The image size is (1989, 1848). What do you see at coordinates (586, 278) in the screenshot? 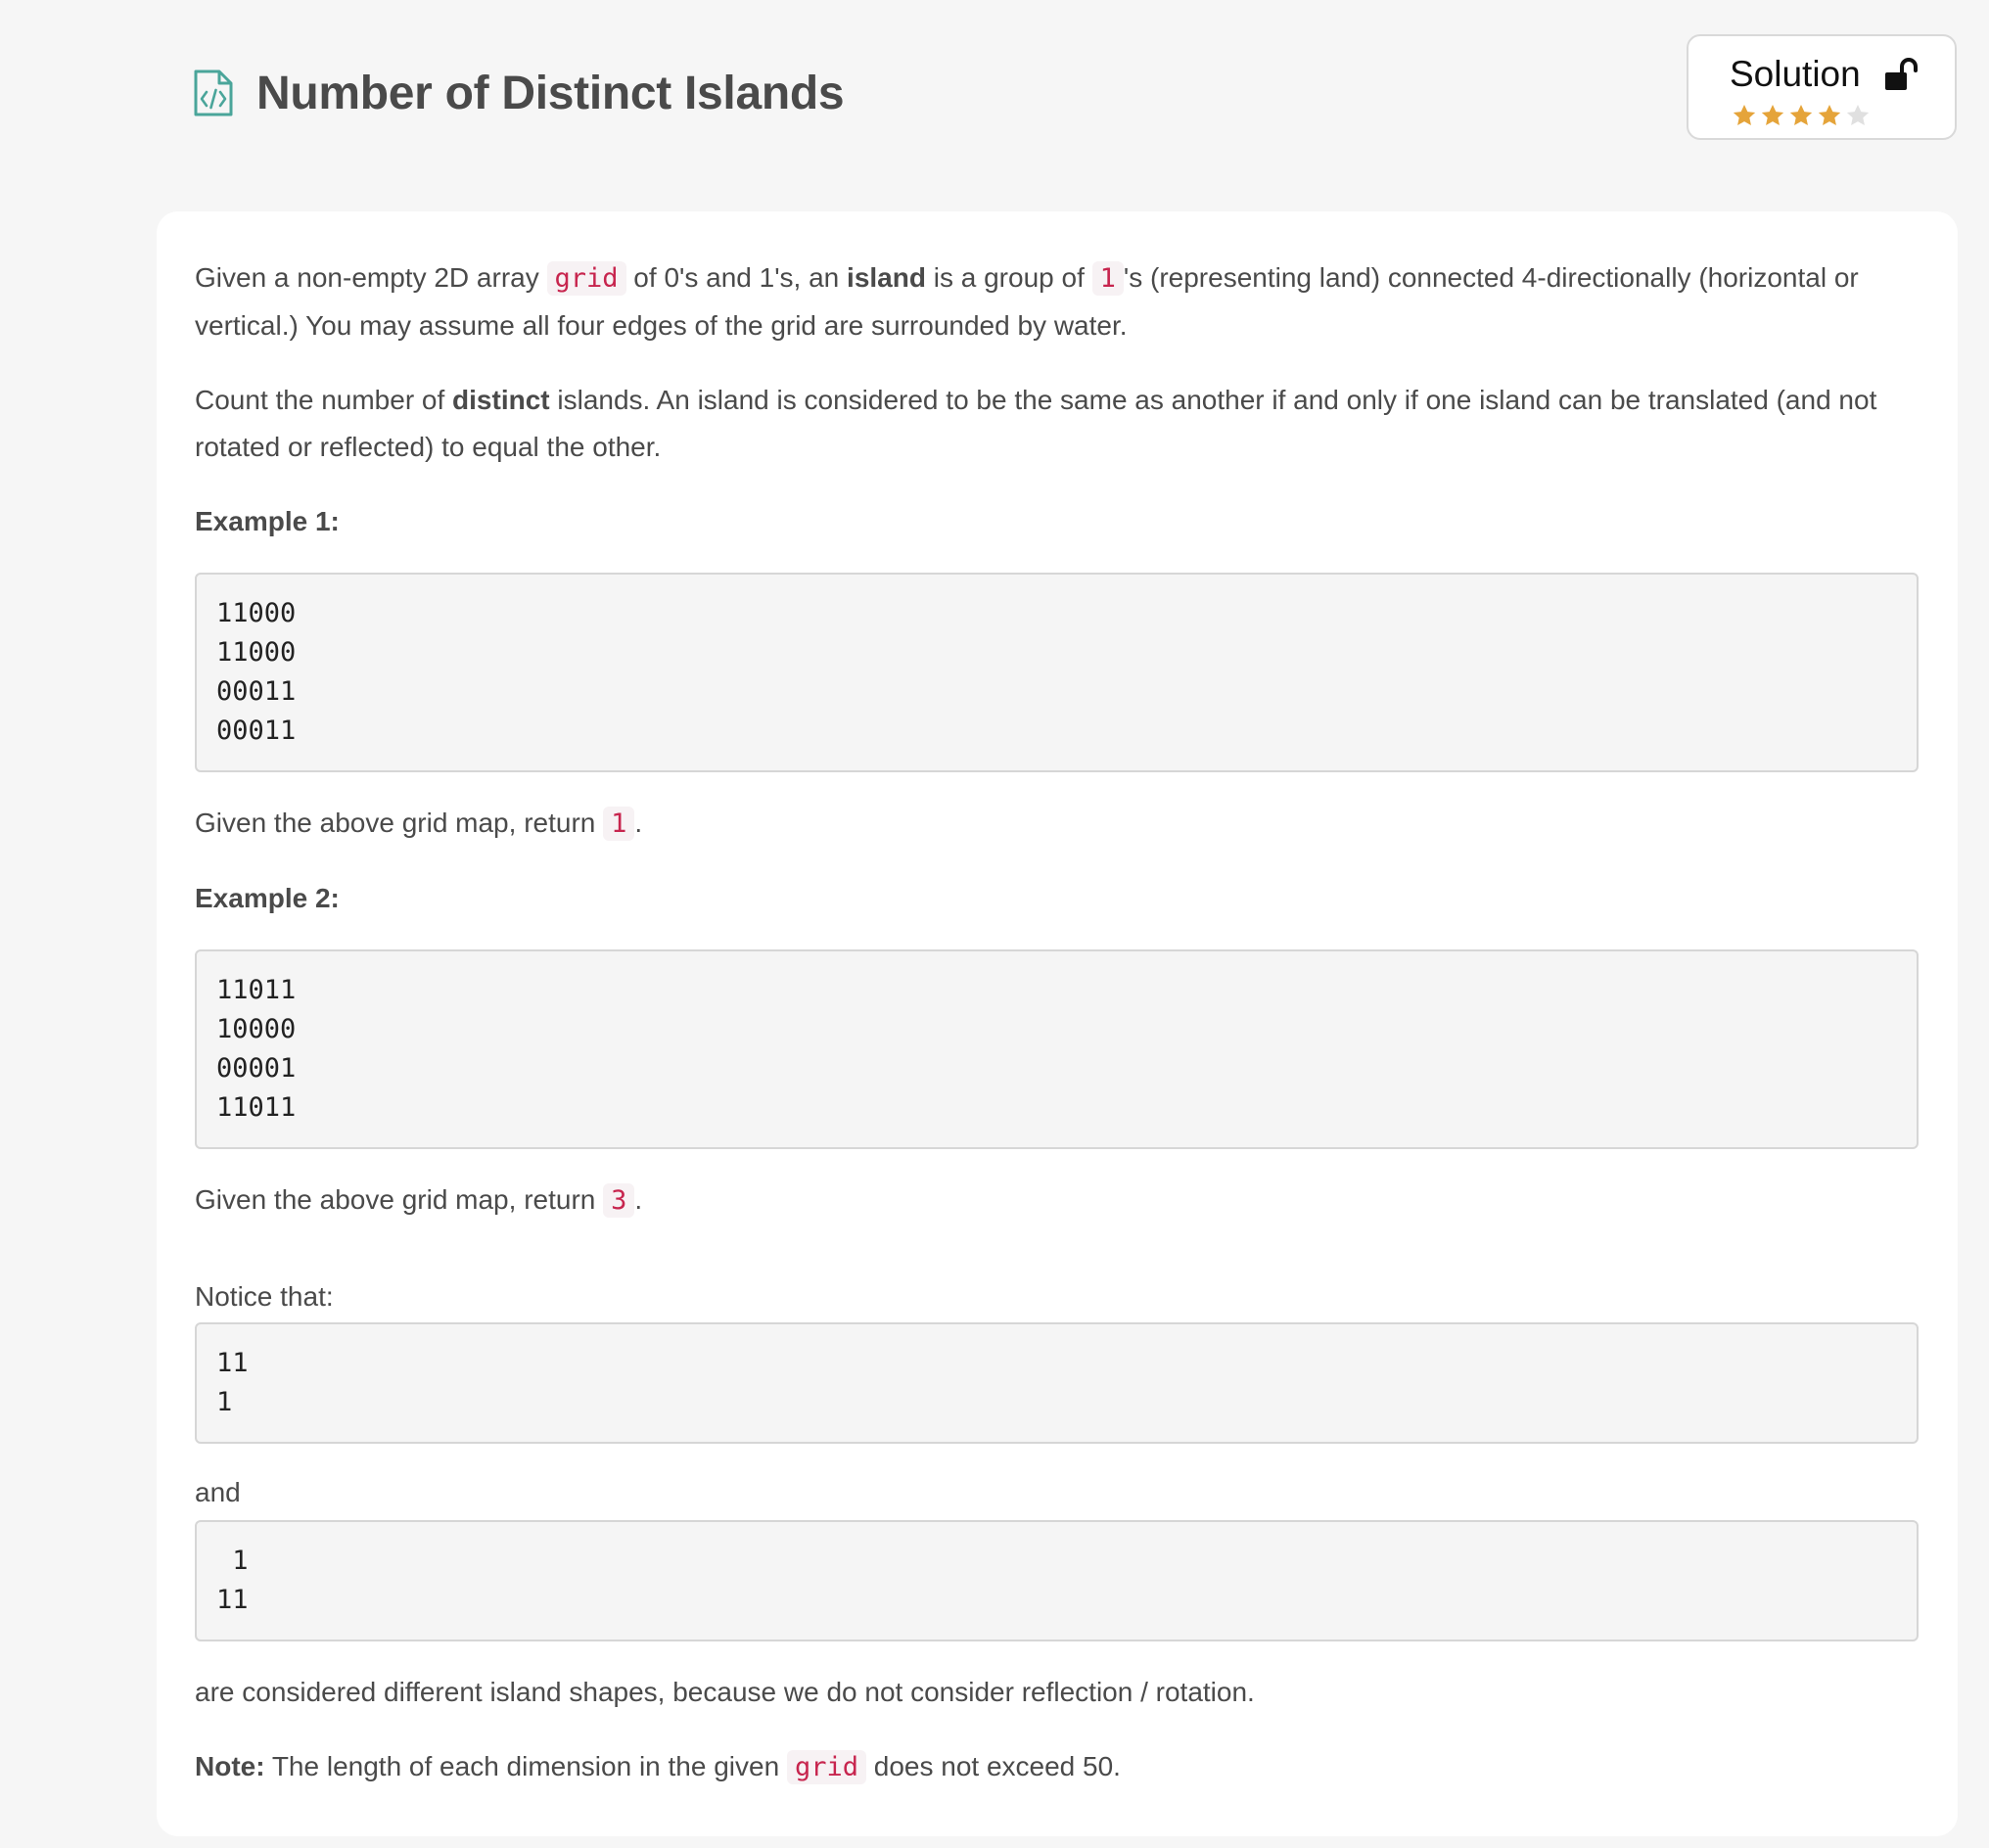
I see `inline-code-grid: grid` at bounding box center [586, 278].